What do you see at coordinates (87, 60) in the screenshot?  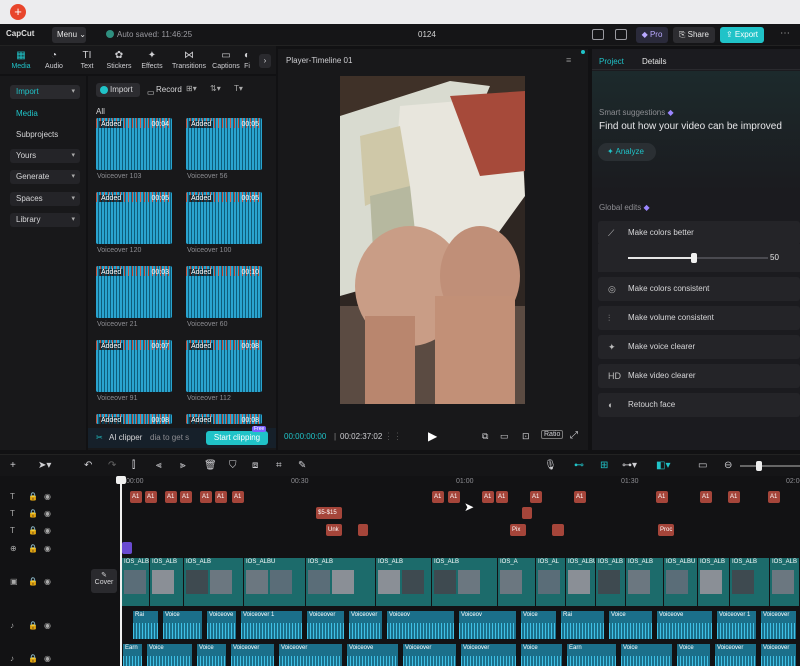 I see `tab-text: TI Text` at bounding box center [87, 60].